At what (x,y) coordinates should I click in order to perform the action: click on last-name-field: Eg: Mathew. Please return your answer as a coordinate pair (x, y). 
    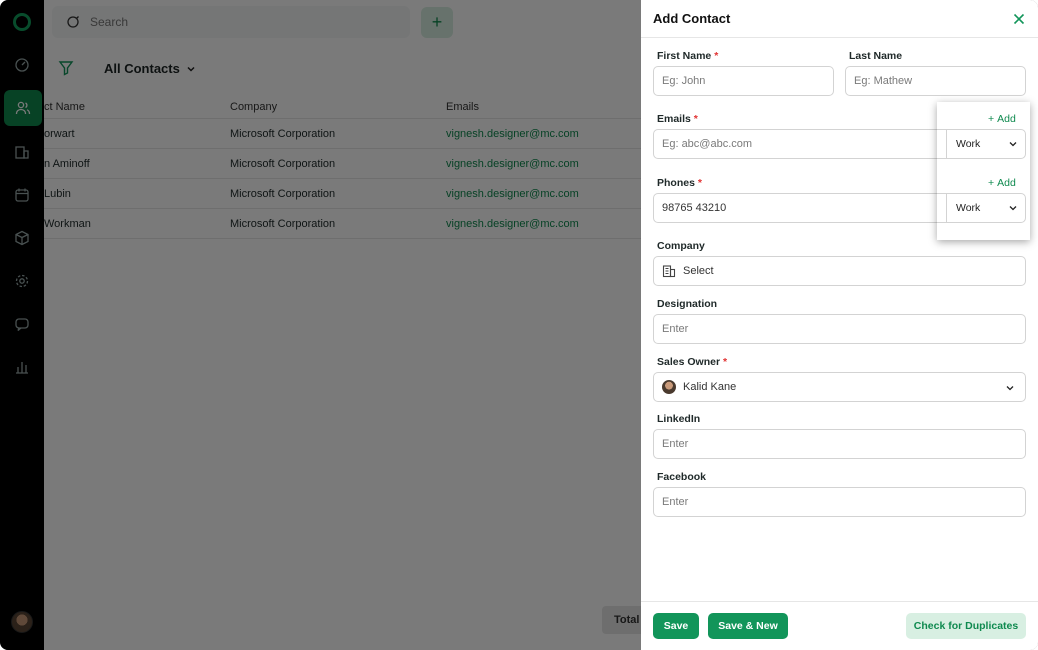
    Looking at the image, I should click on (935, 81).